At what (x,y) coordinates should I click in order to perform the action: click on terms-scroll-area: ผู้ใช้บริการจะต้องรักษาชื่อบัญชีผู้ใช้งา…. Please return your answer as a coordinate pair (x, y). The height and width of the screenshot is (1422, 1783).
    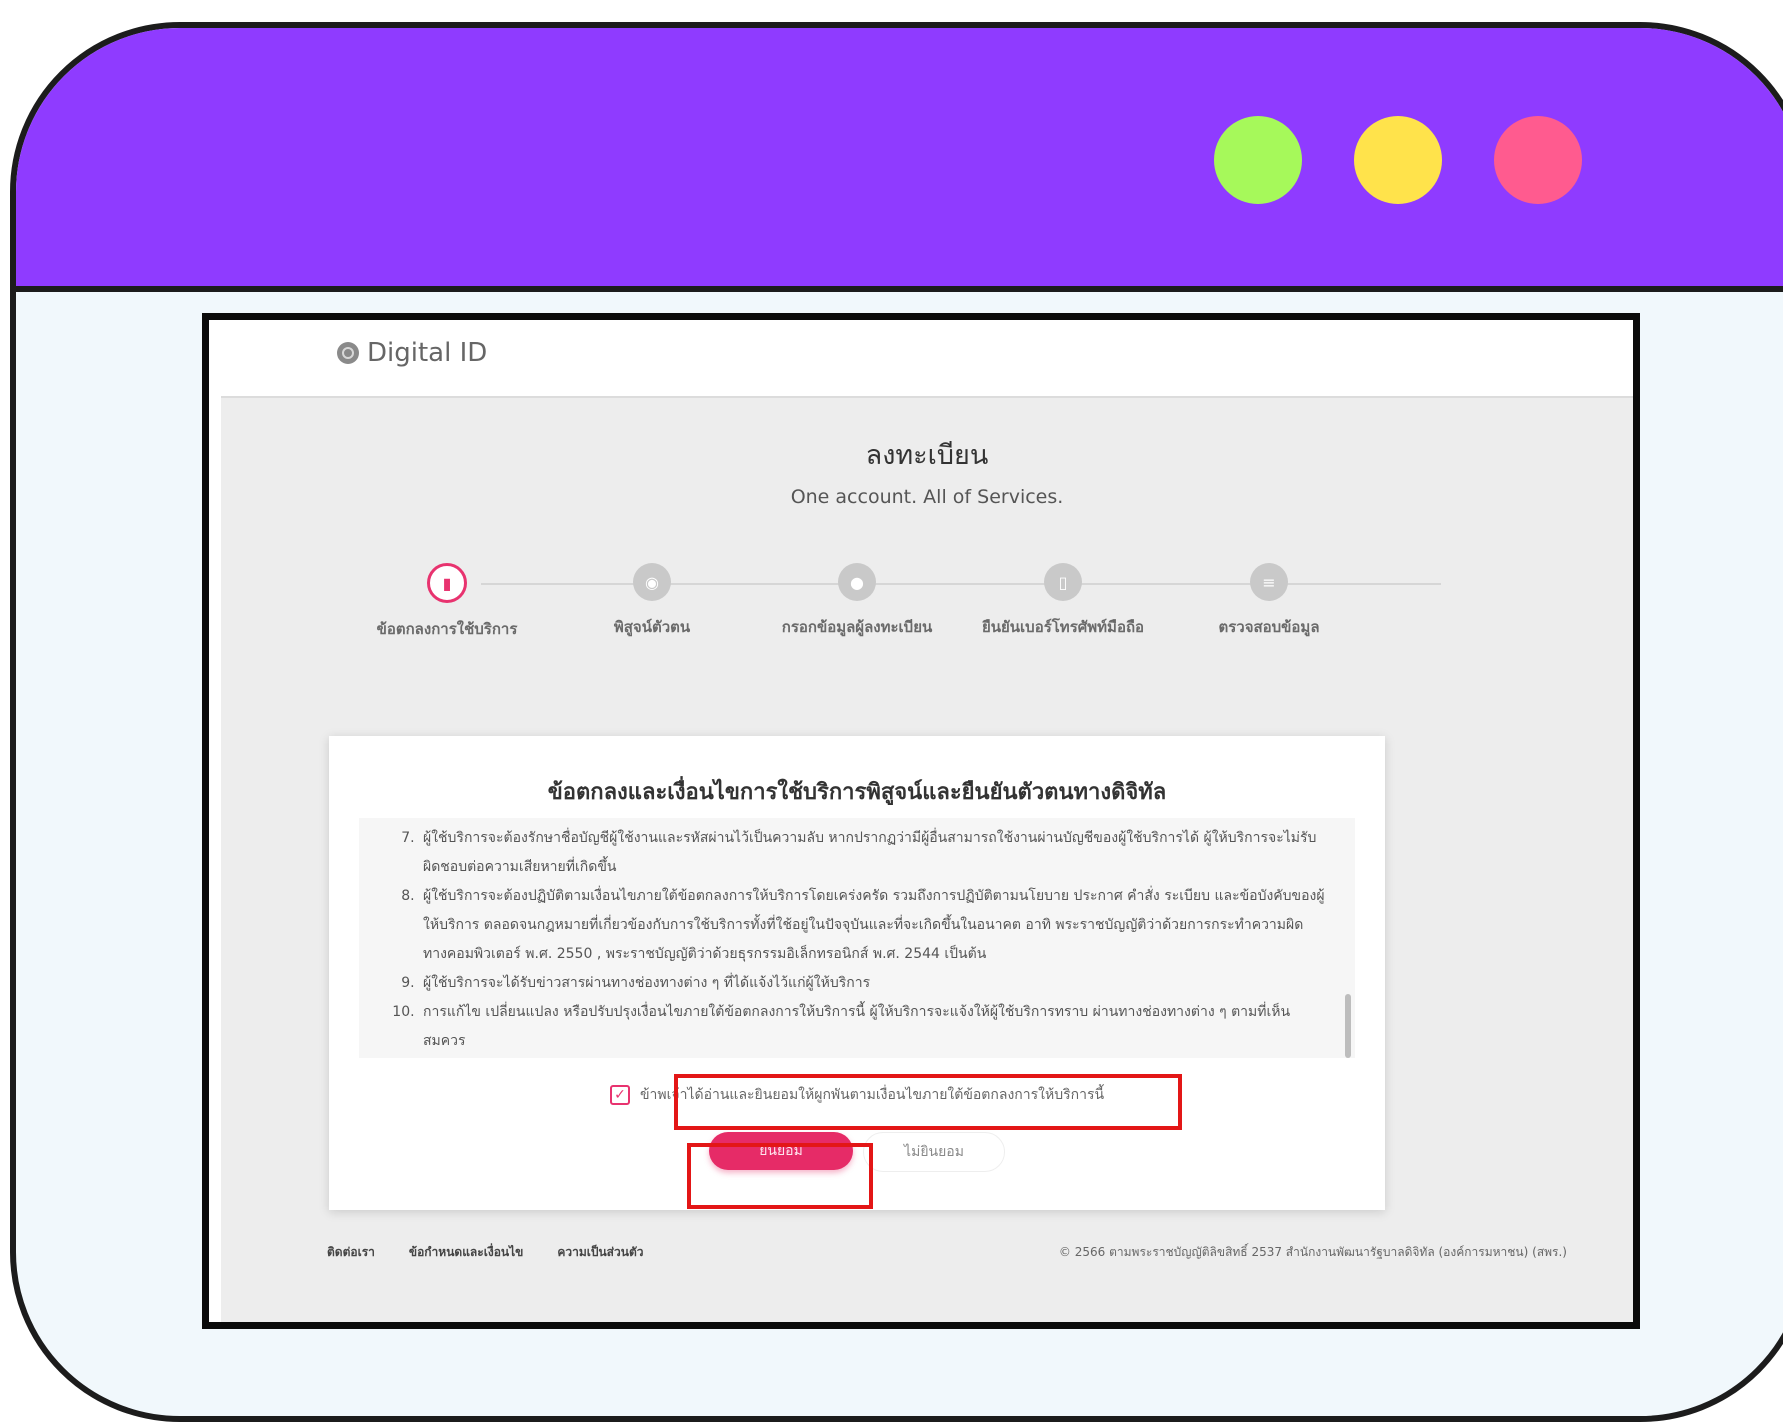
    Looking at the image, I should click on (857, 938).